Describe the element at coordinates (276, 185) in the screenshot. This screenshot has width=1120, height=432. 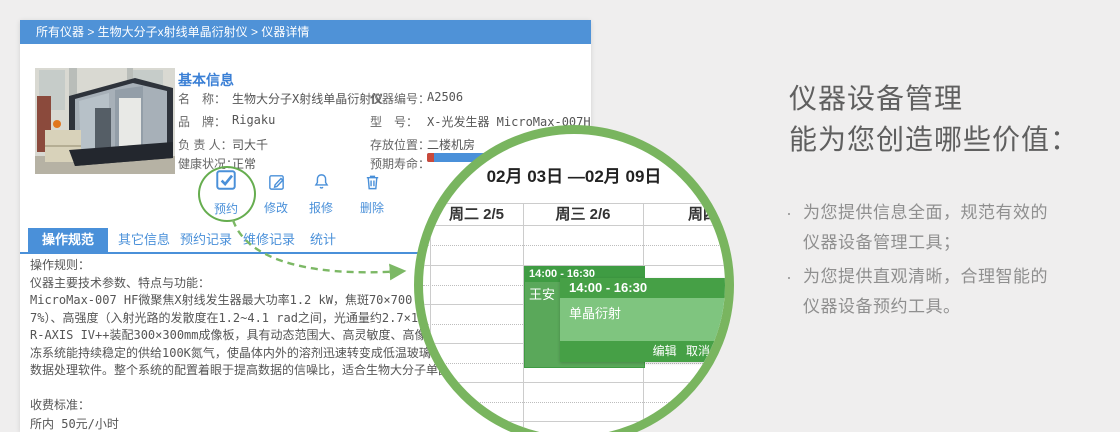
I see `pencil-icon` at that location.